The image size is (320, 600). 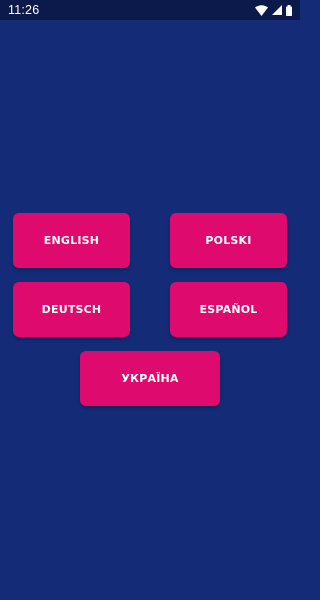 I want to click on status-time: 11:26, so click(x=24, y=10).